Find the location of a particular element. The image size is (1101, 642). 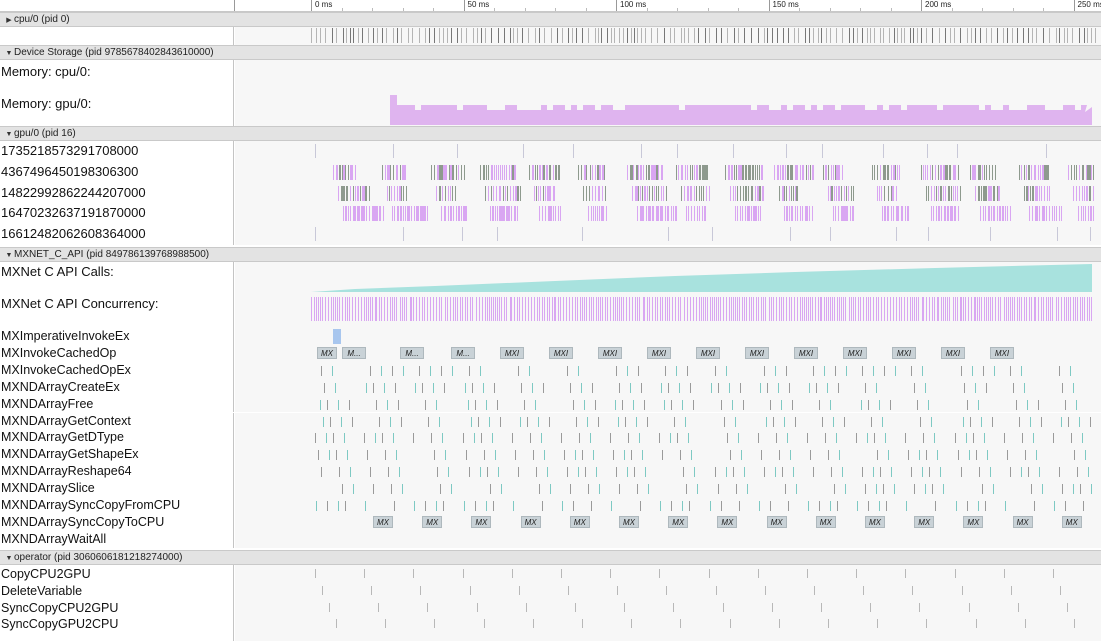

gpu-stream-track: 16612482062608364000 is located at coordinates (550, 234).